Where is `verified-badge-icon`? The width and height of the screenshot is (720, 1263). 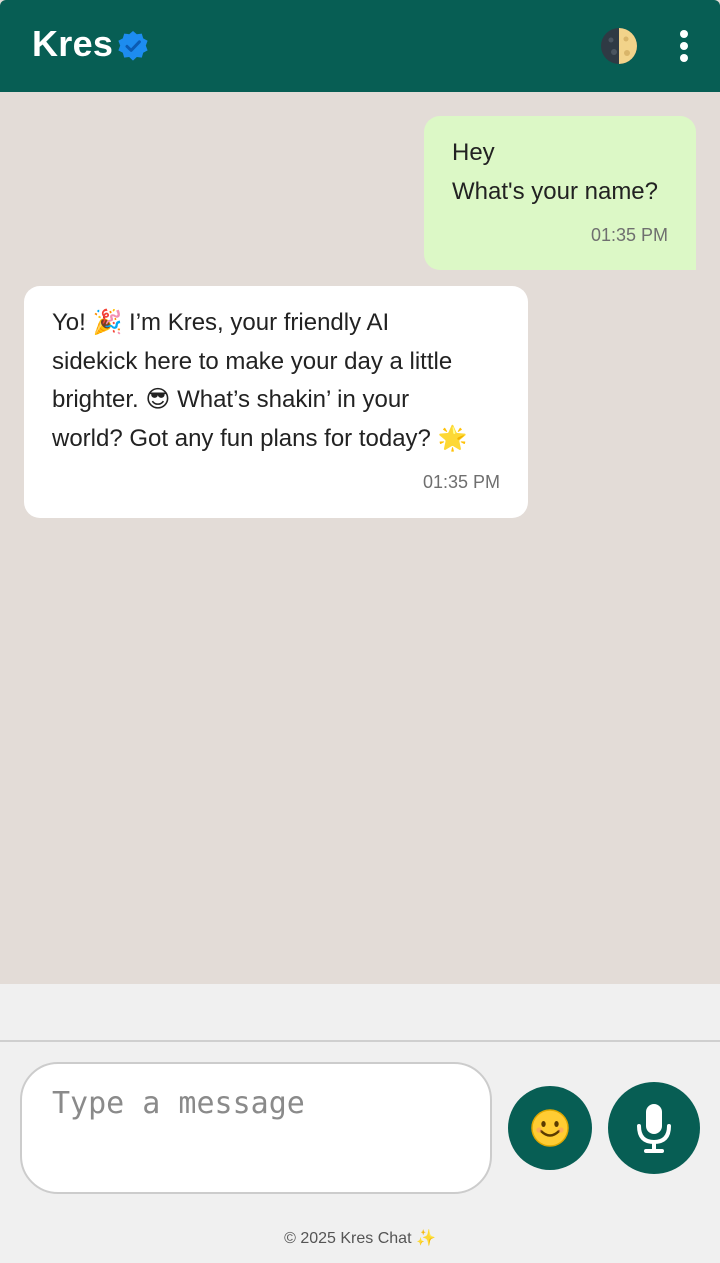
verified-badge-icon is located at coordinates (133, 46).